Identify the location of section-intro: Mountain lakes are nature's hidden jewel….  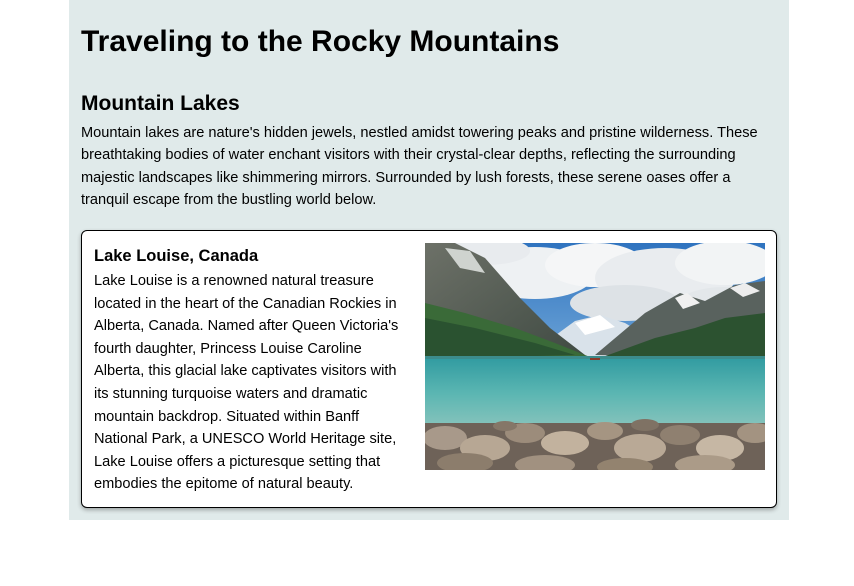
(419, 167).